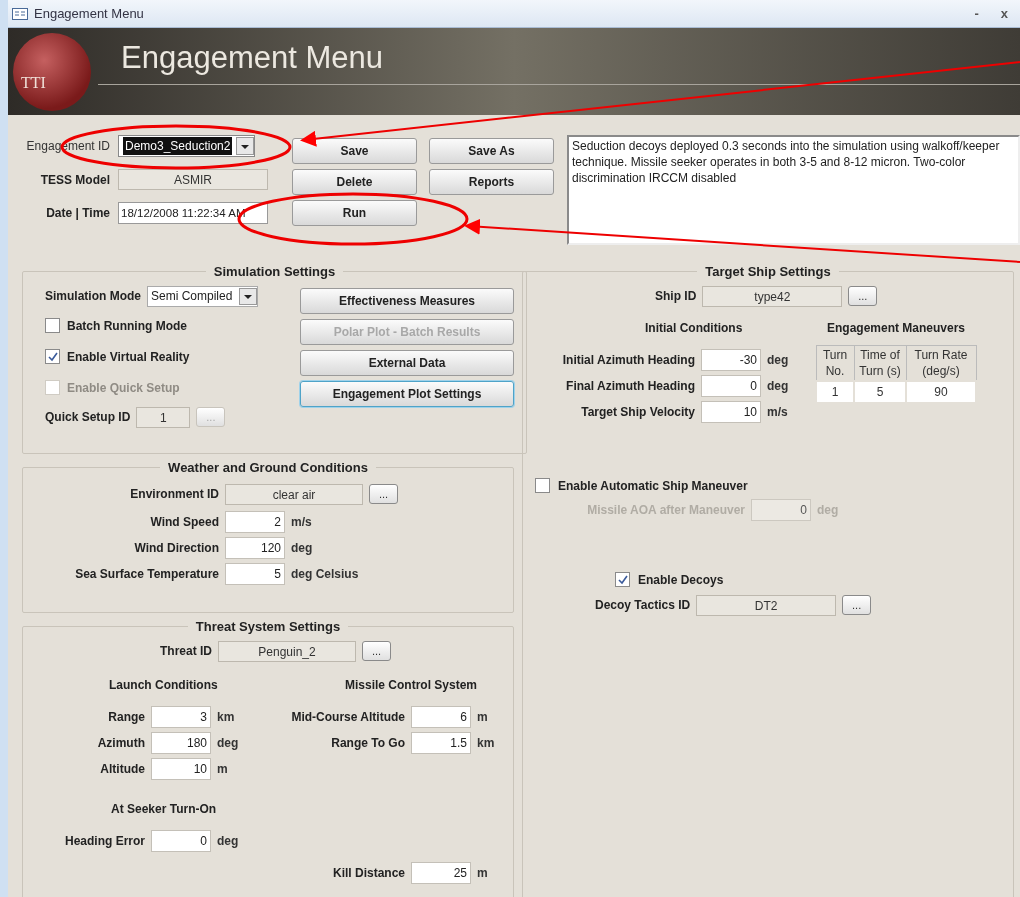  What do you see at coordinates (268, 627) in the screenshot?
I see `panel-title: Threat System Settings` at bounding box center [268, 627].